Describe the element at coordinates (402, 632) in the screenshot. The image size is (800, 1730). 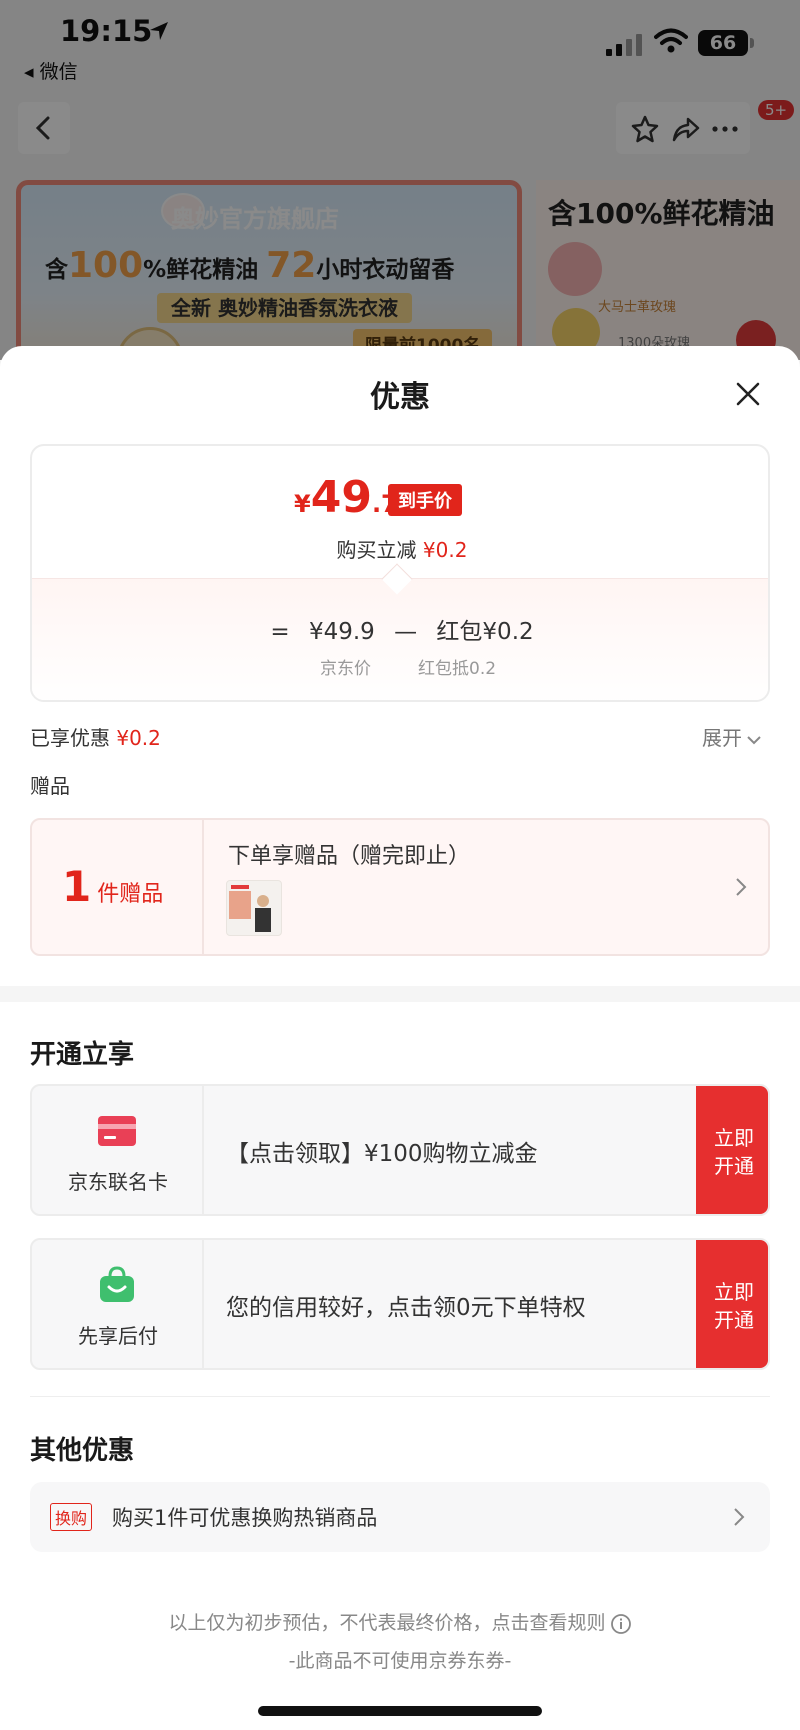
I see `price-formula: = ¥49.9 — 红包¥0.2` at that location.